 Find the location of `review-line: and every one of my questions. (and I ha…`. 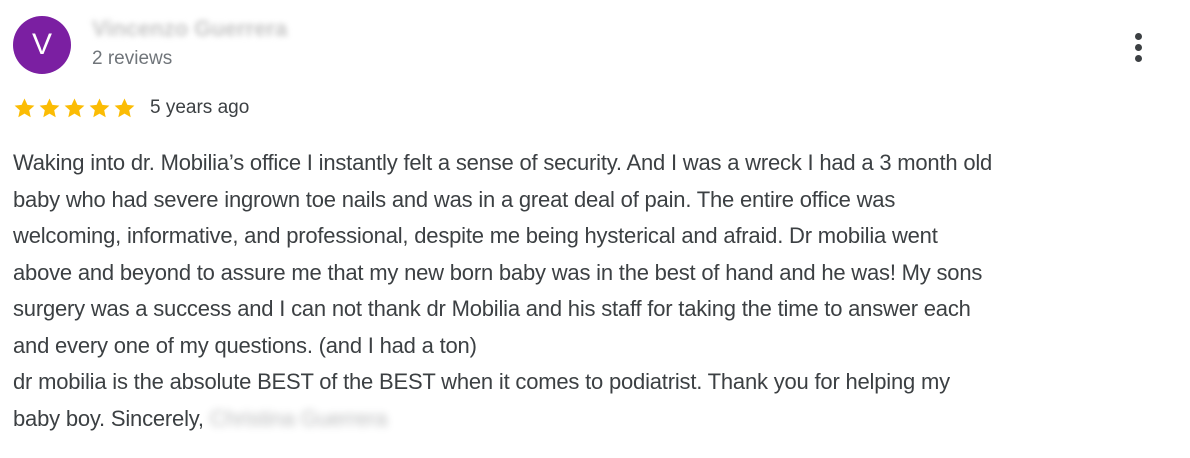

review-line: and every one of my questions. (and I ha… is located at coordinates (245, 345).